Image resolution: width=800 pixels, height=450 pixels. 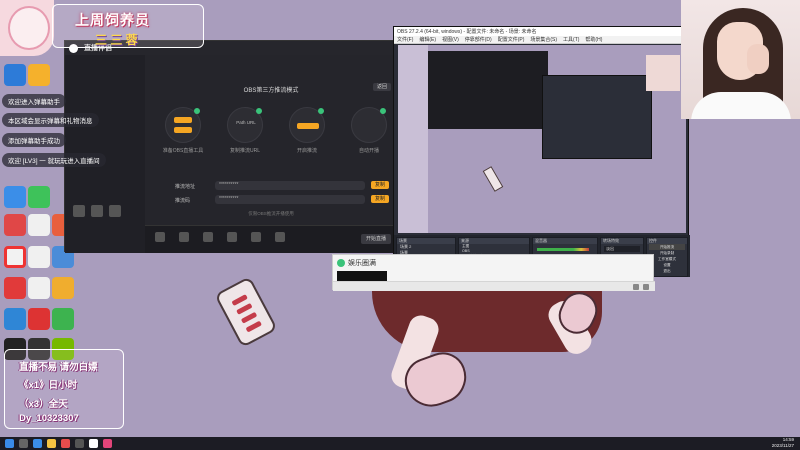 I want to click on push-url-label: 推流地址, so click(x=185, y=187).